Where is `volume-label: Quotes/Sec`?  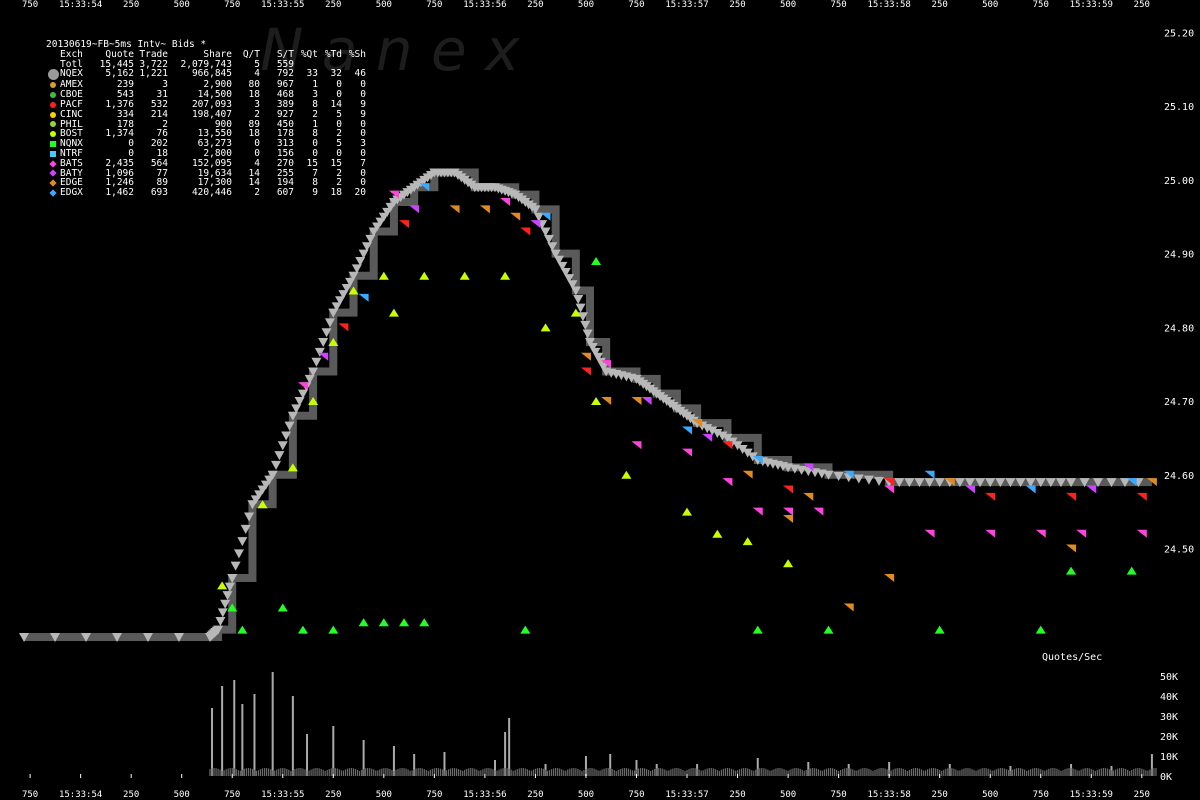 volume-label: Quotes/Sec is located at coordinates (1072, 657).